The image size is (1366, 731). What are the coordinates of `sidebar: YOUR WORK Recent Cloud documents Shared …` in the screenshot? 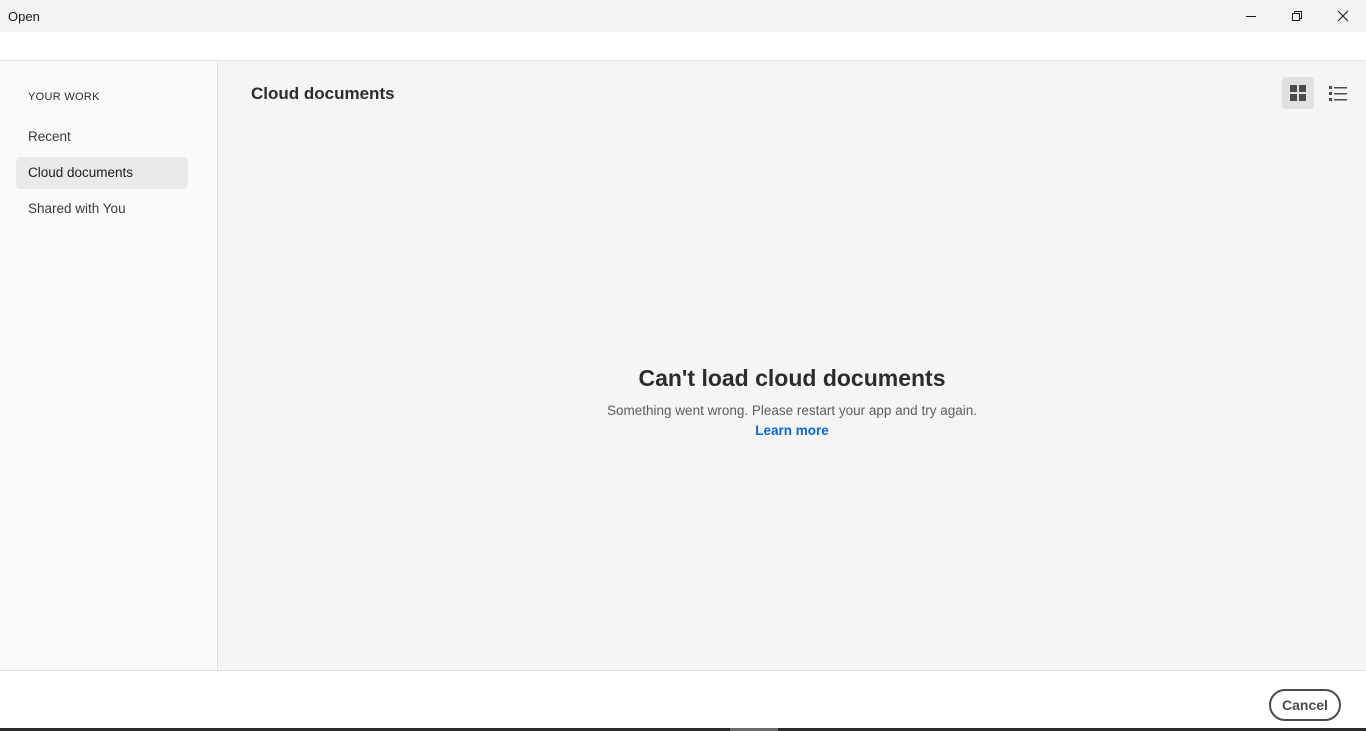 It's located at (109, 365).